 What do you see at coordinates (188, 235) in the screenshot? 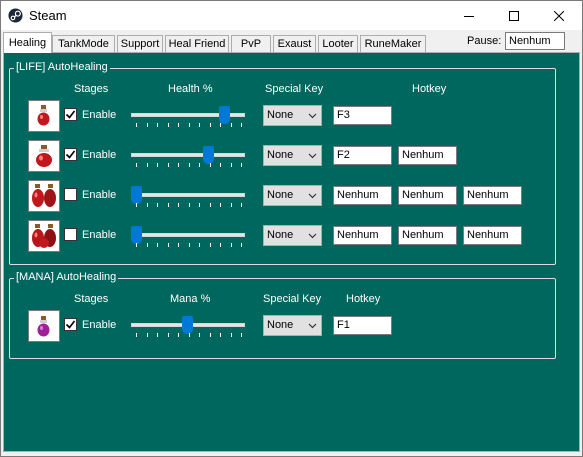
I see `life-stage-4-slider-track` at bounding box center [188, 235].